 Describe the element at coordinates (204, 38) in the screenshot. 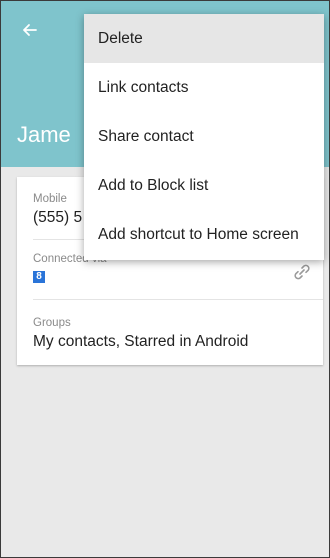

I see `menu-item-delete: Delete` at that location.